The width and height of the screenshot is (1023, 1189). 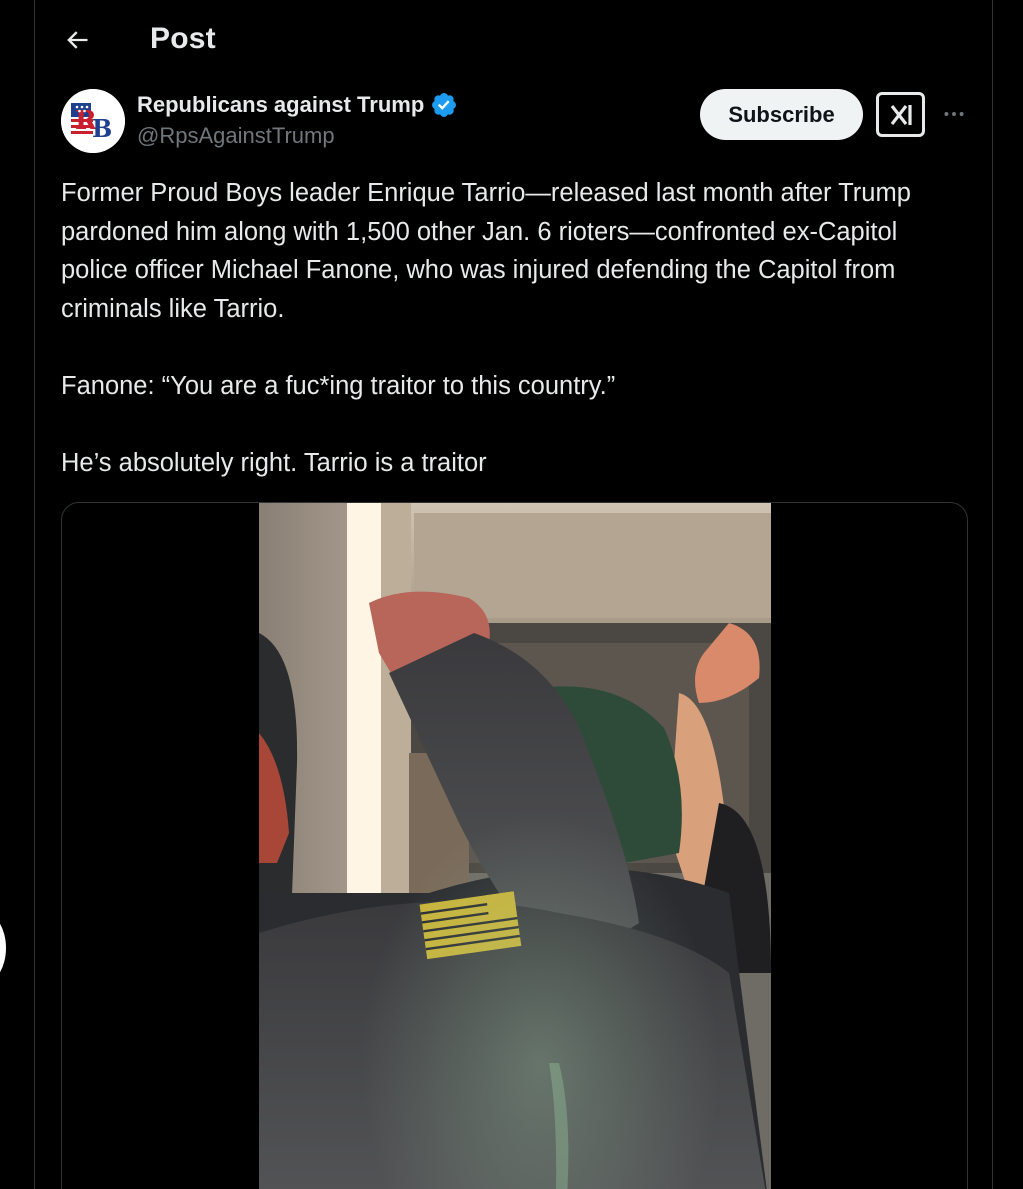 I want to click on page-title: Post, so click(x=183, y=38).